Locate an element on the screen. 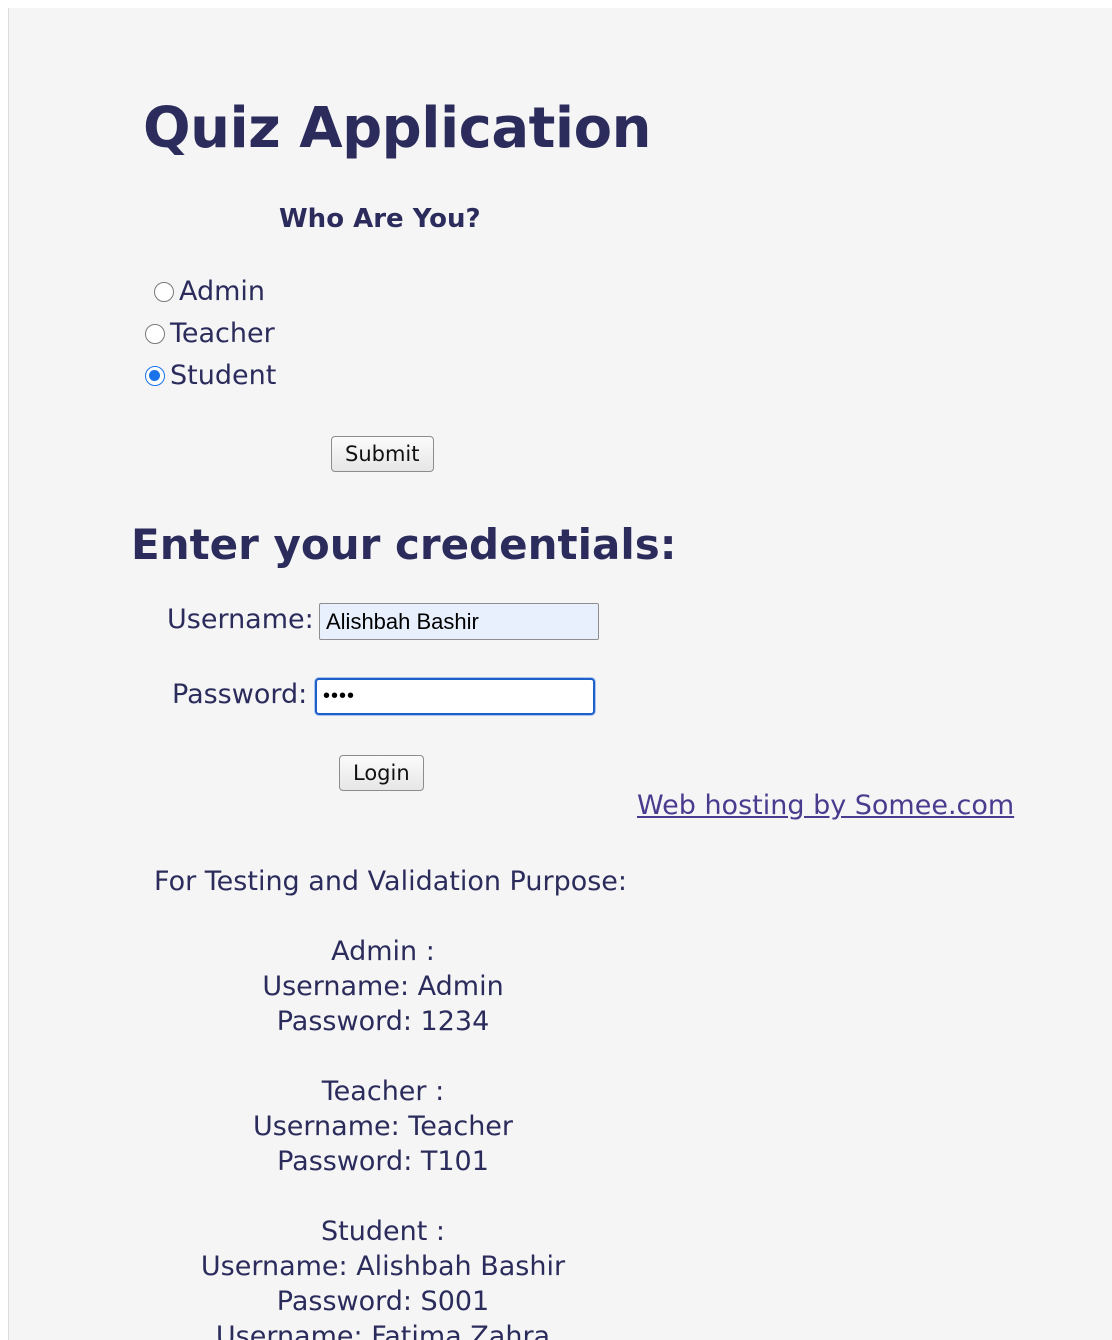 The width and height of the screenshot is (1112, 1340). student-username: Username: Alishbah Bashir is located at coordinates (383, 1266).